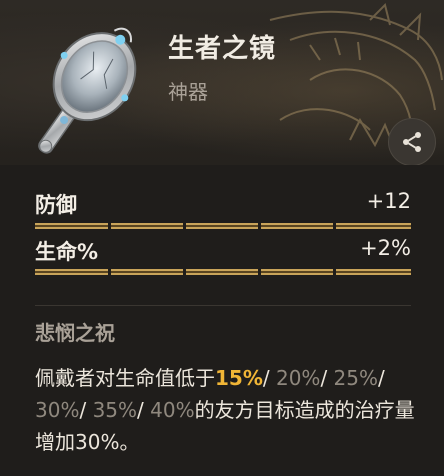 This screenshot has width=444, height=476. I want to click on share-button, so click(412, 142).